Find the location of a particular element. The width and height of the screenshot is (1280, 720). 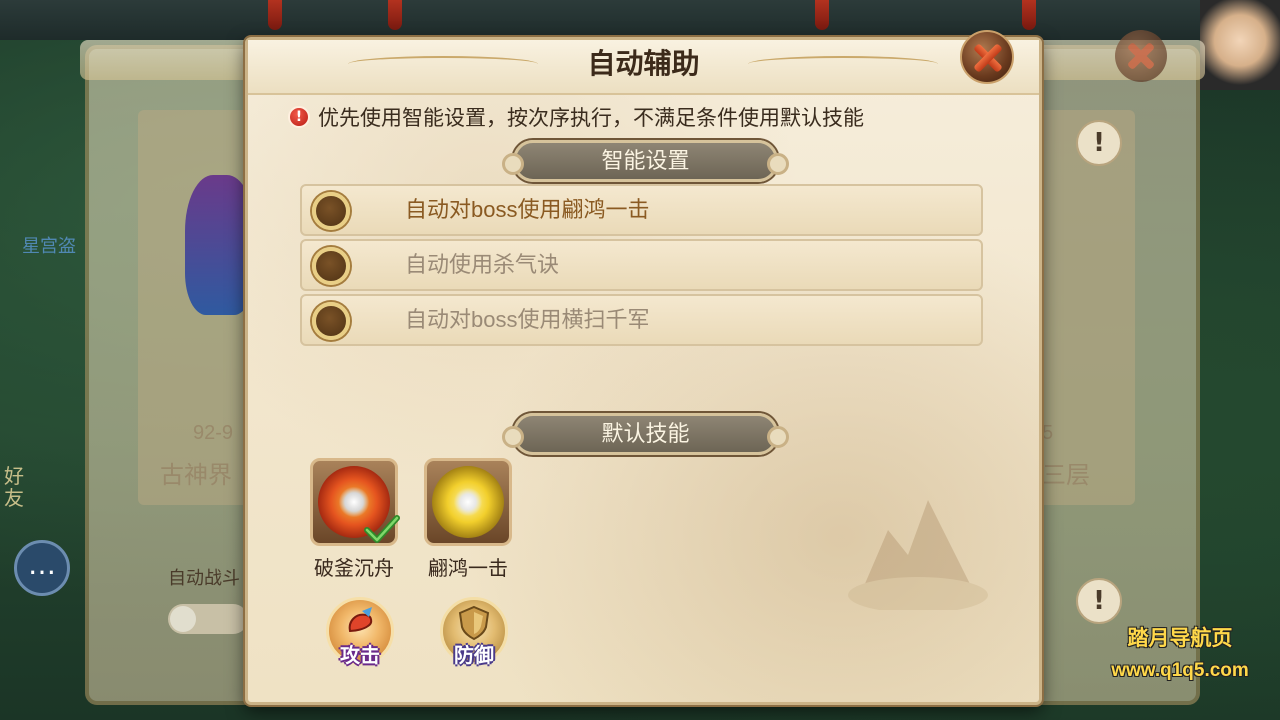

background-side-label: 星宫盗 is located at coordinates (49, 246).